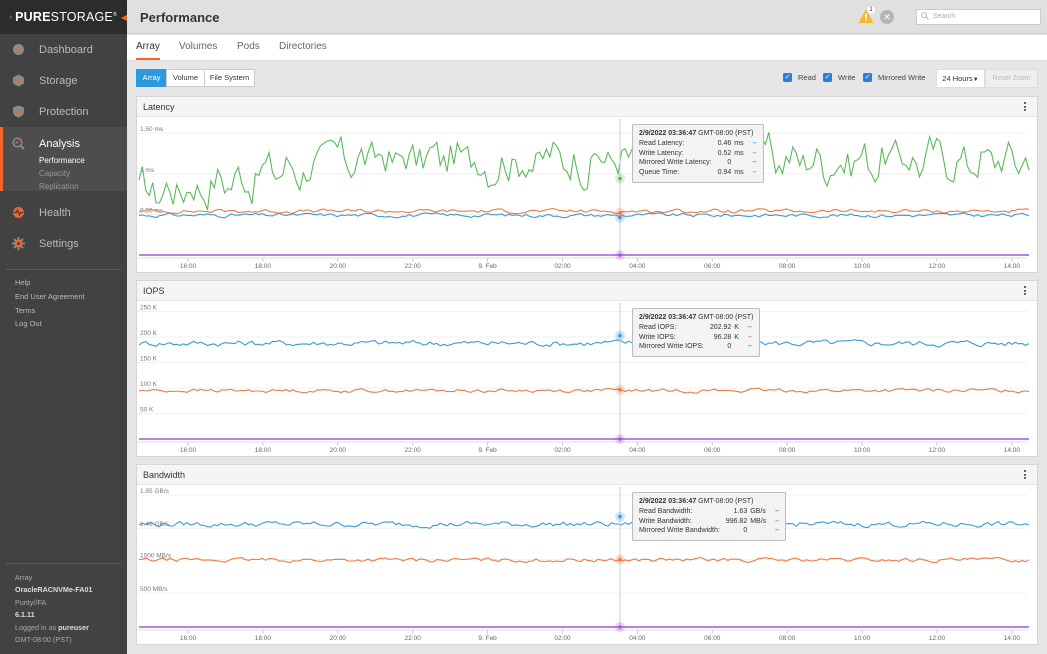 This screenshot has height=654, width=1047. I want to click on x-tick-label: 12:00, so click(937, 638).